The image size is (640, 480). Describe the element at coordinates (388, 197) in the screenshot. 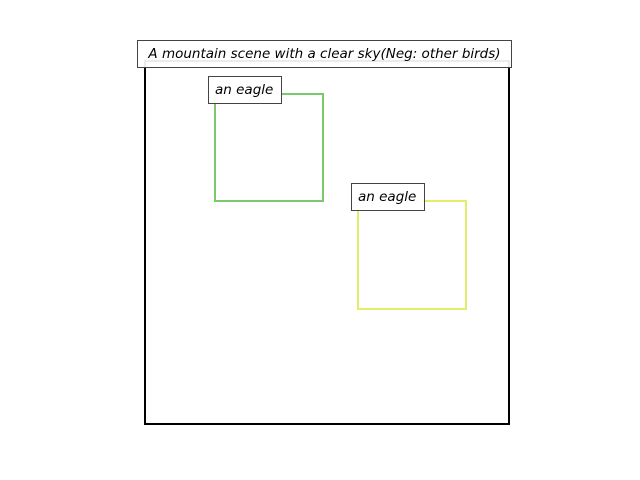

I see `bounding-box-label-eagle-2: an eagle` at that location.